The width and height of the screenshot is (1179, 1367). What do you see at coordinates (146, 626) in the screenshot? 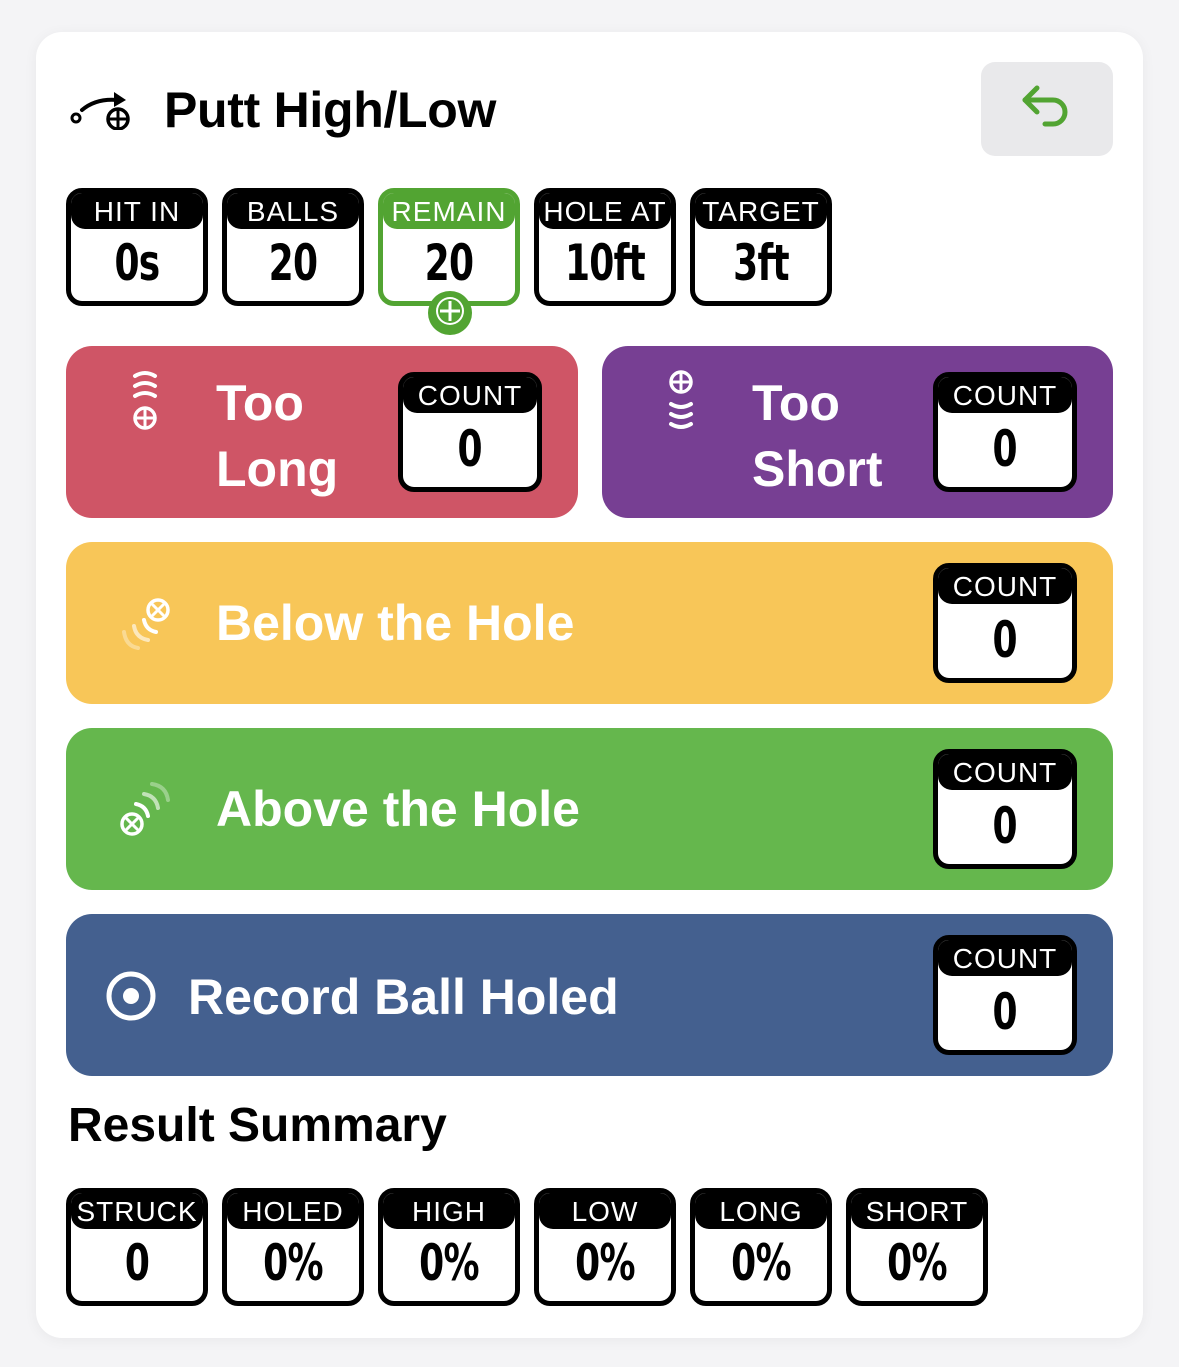
I see `ball-below-hole-icon` at bounding box center [146, 626].